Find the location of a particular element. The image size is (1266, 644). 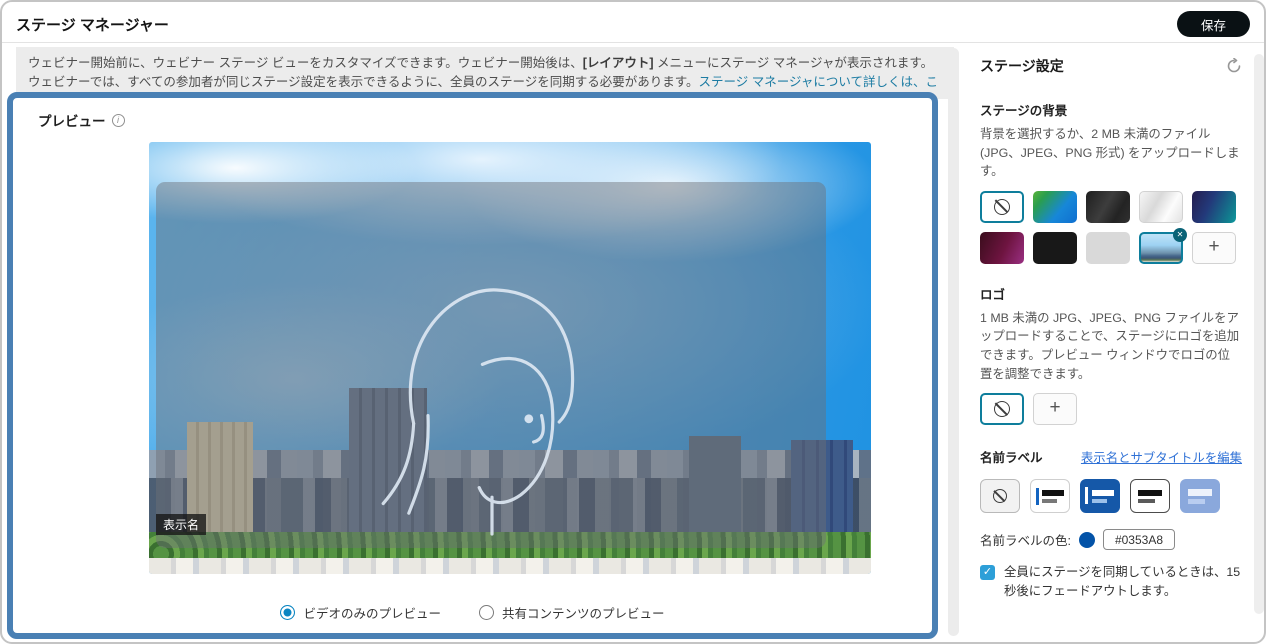

info-icon is located at coordinates (118, 120).